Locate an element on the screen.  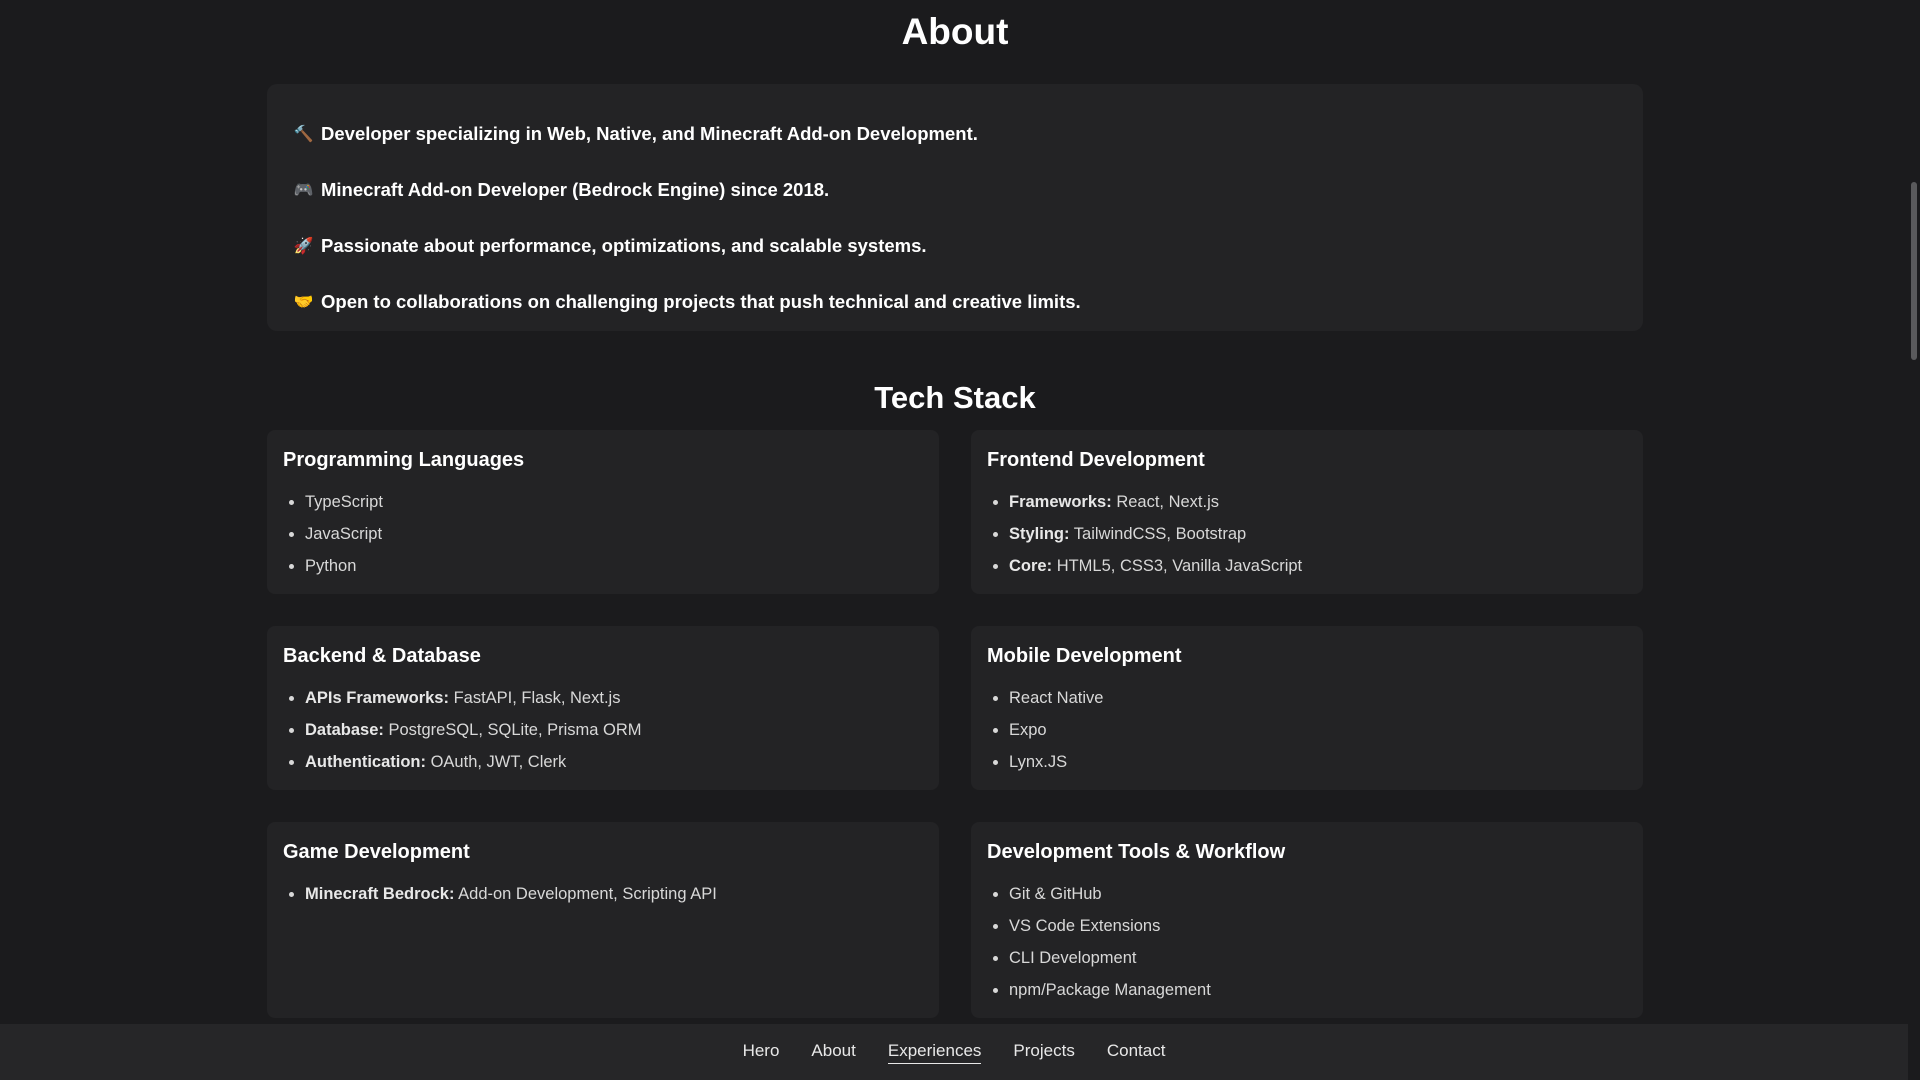
card-title: Backend & Database is located at coordinates (382, 656).